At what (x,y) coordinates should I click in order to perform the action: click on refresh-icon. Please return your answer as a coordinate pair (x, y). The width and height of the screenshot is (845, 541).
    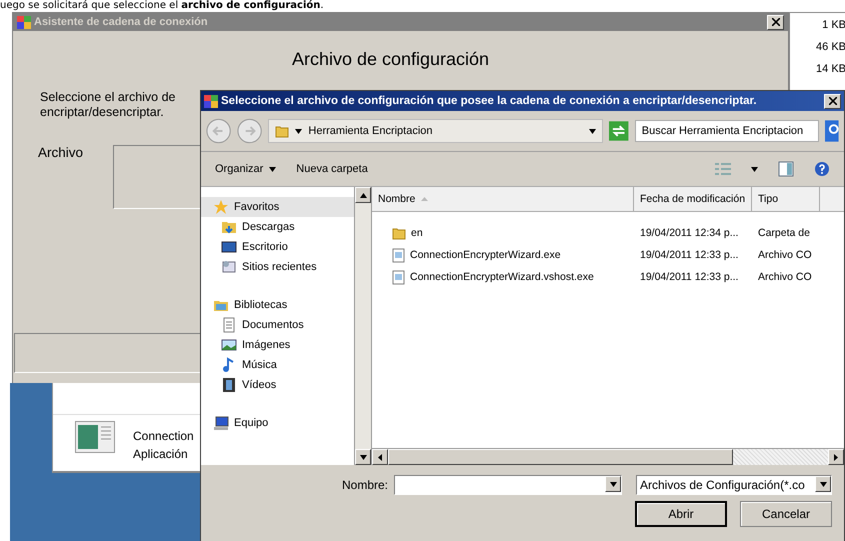
    Looking at the image, I should click on (619, 131).